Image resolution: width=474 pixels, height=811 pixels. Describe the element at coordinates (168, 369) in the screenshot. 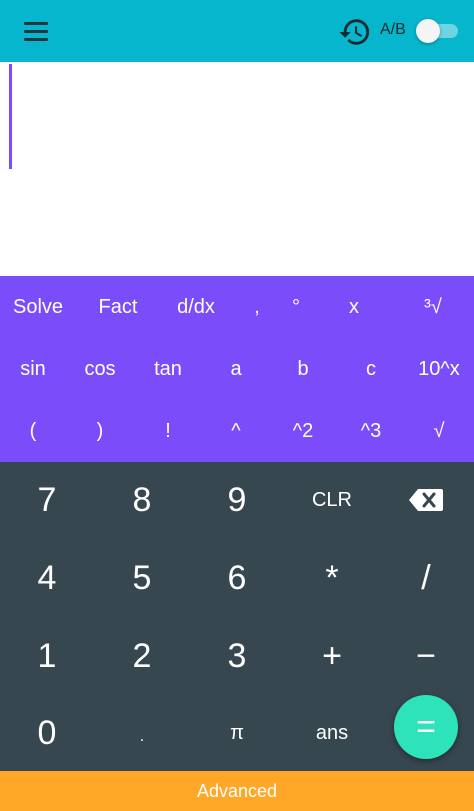

I see `tan-key: tan` at that location.